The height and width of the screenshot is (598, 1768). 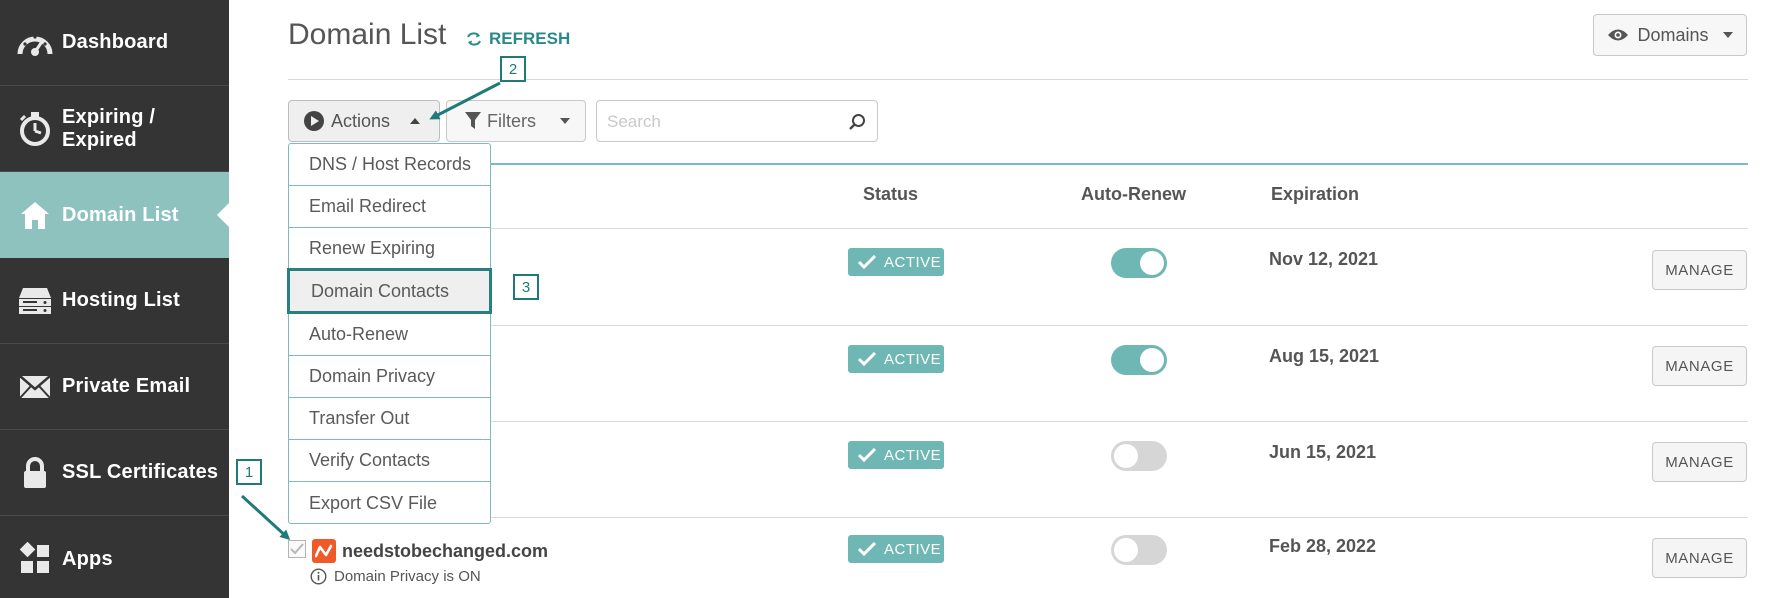 What do you see at coordinates (445, 551) in the screenshot?
I see `domain-name-link: needstobechanged.com` at bounding box center [445, 551].